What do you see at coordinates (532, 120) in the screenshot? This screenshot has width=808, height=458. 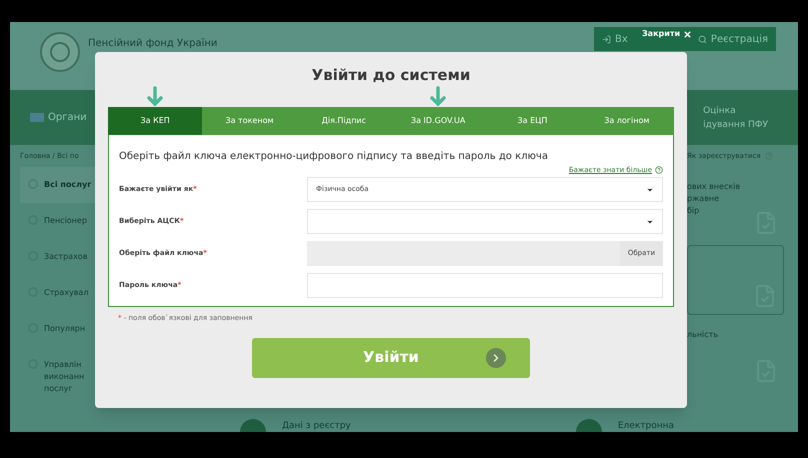 I see `login-tab: За ЕЦП` at bounding box center [532, 120].